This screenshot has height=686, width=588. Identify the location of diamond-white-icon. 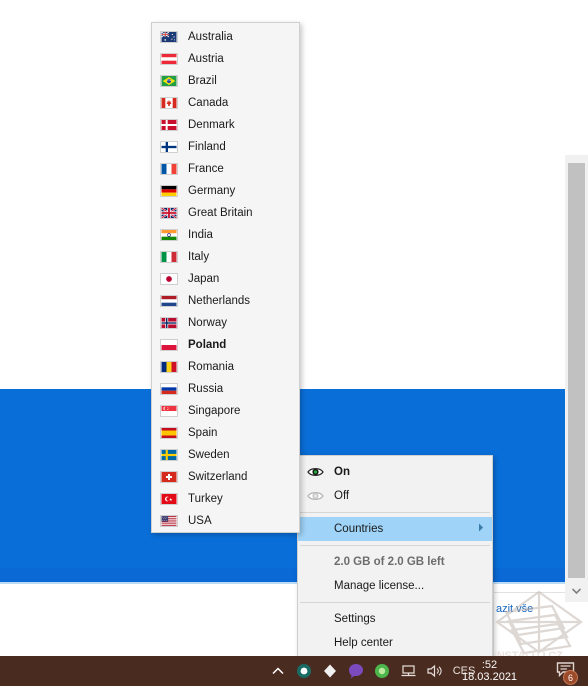
(330, 671).